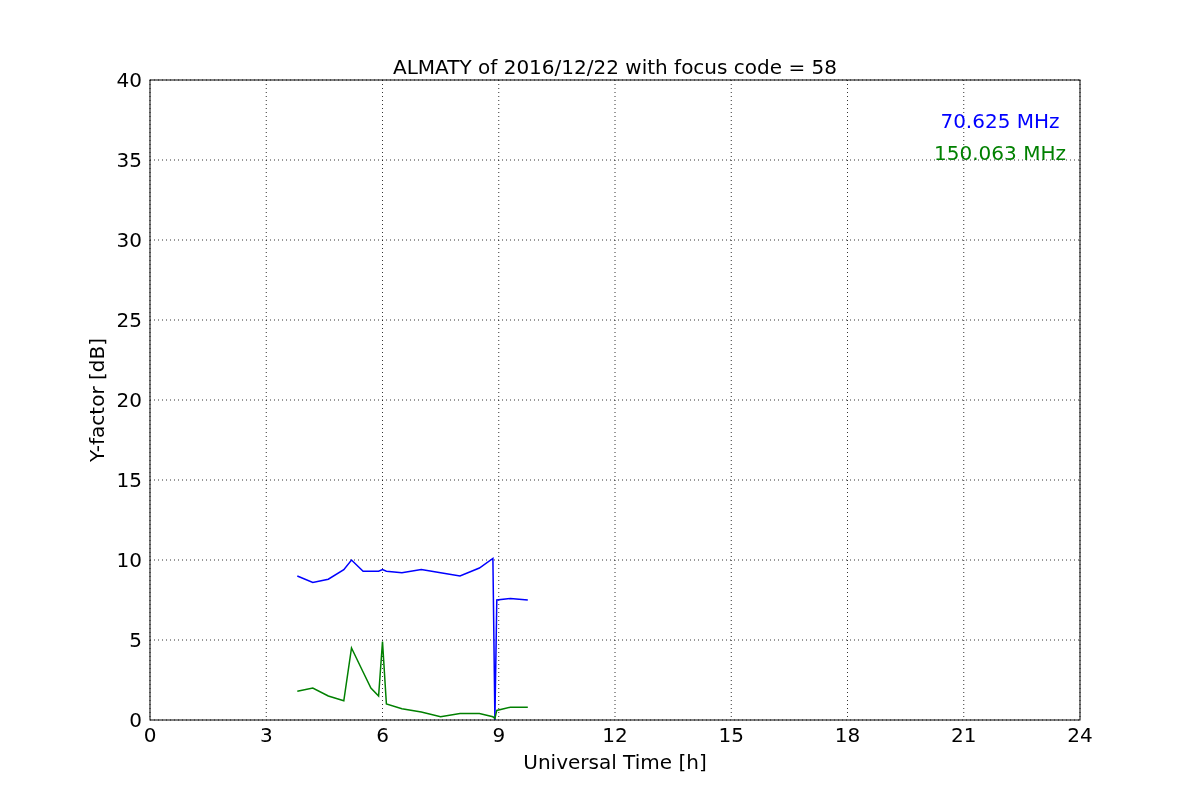 This screenshot has width=1200, height=800. Describe the element at coordinates (129, 160) in the screenshot. I see `tick-label: 35` at that location.